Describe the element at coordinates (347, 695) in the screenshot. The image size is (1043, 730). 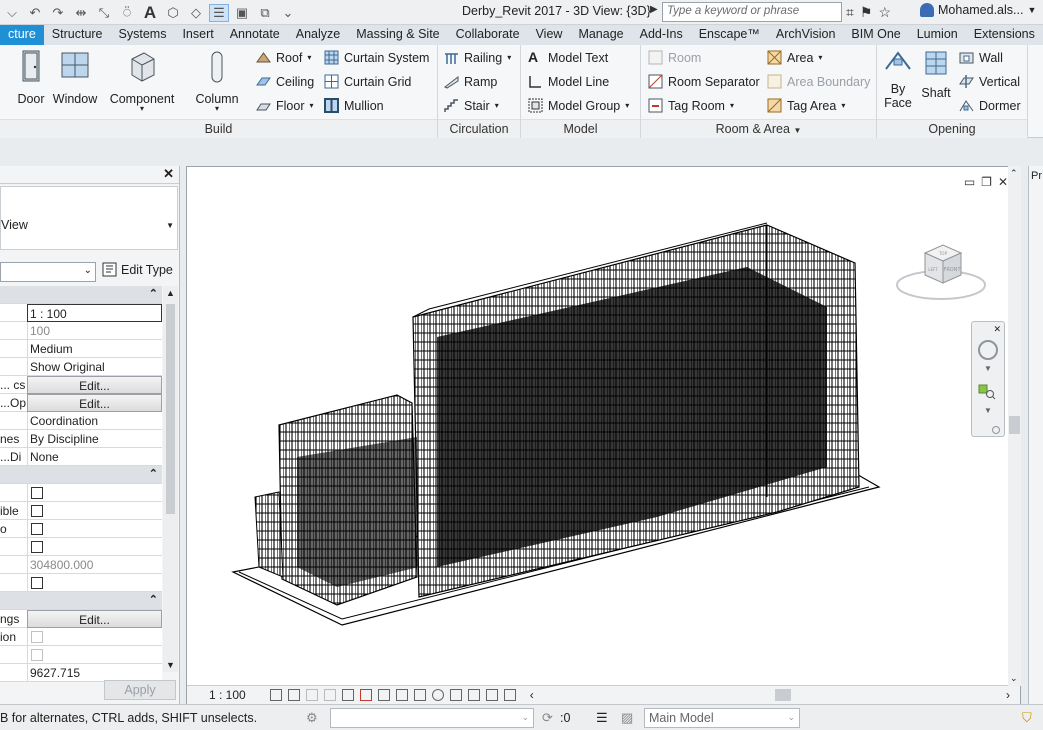
I see `render-icon` at that location.